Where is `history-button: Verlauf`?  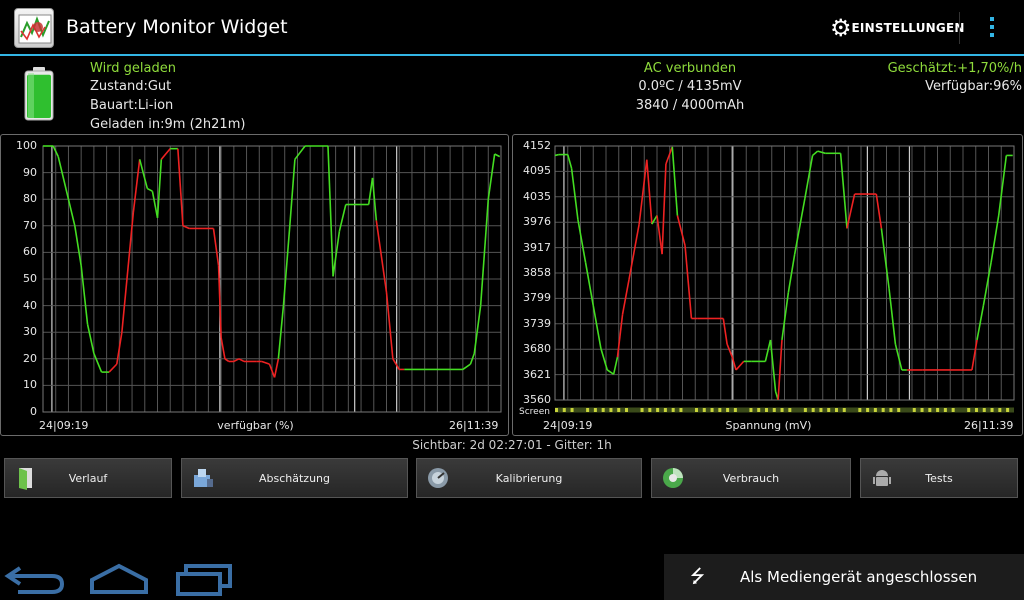 history-button: Verlauf is located at coordinates (88, 478).